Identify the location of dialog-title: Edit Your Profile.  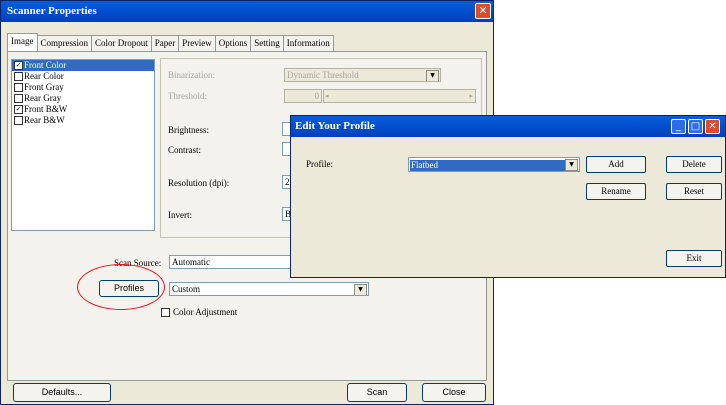
(508, 126).